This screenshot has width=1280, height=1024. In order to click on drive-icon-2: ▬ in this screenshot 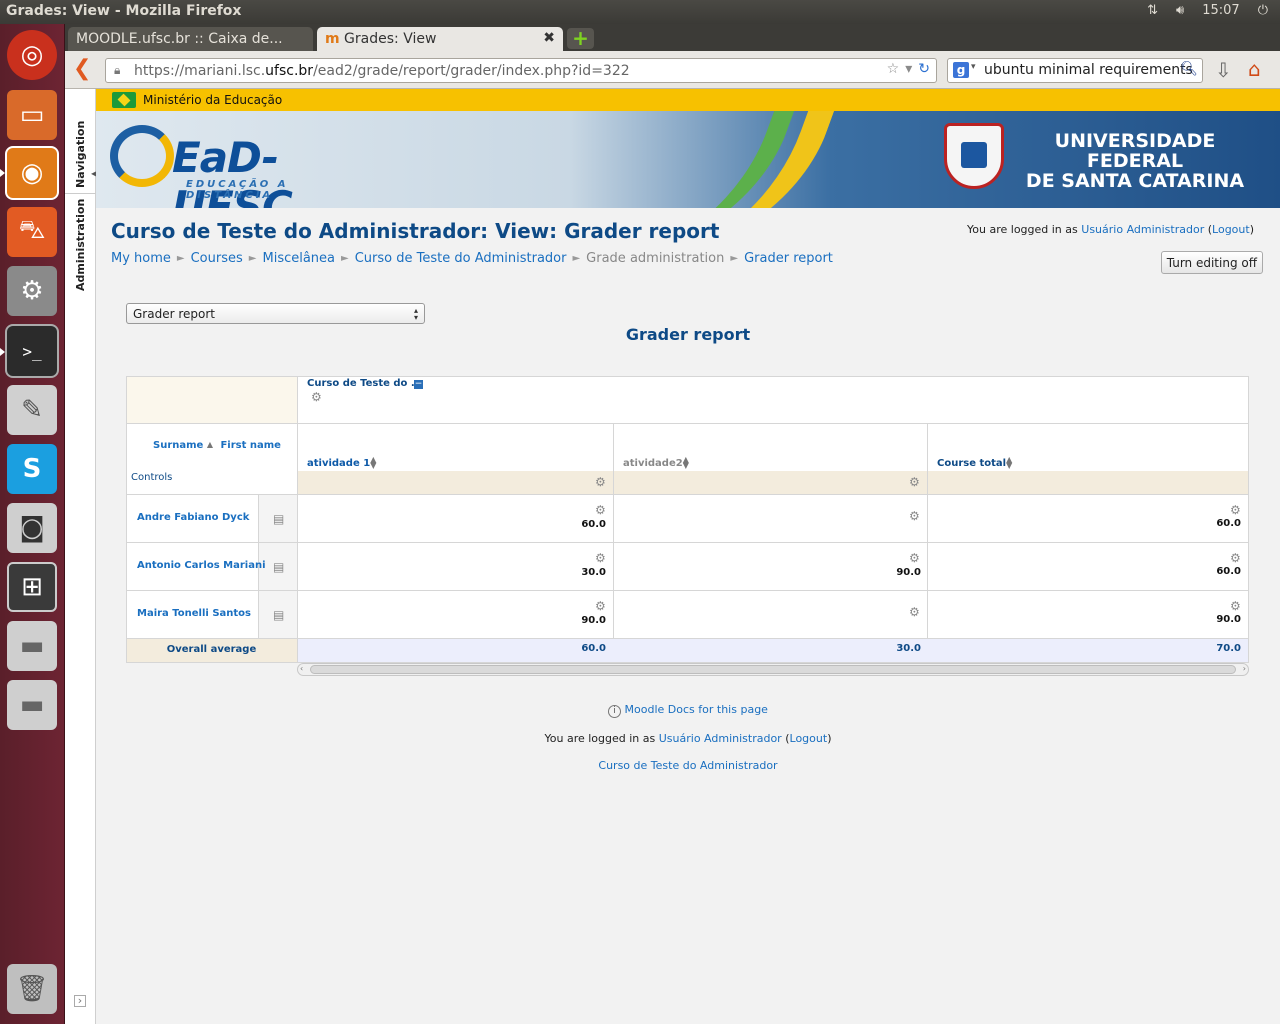, I will do `click(32, 705)`.